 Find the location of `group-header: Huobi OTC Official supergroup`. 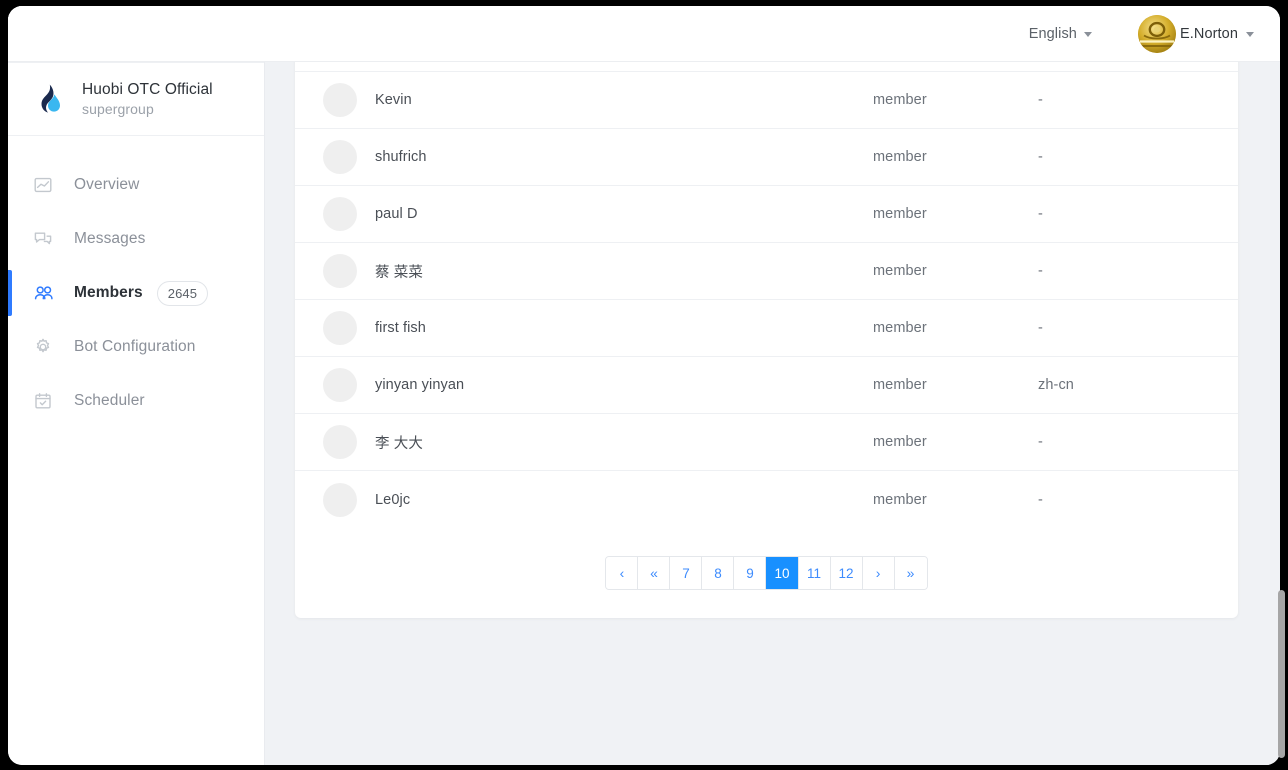

group-header: Huobi OTC Official supergroup is located at coordinates (136, 99).